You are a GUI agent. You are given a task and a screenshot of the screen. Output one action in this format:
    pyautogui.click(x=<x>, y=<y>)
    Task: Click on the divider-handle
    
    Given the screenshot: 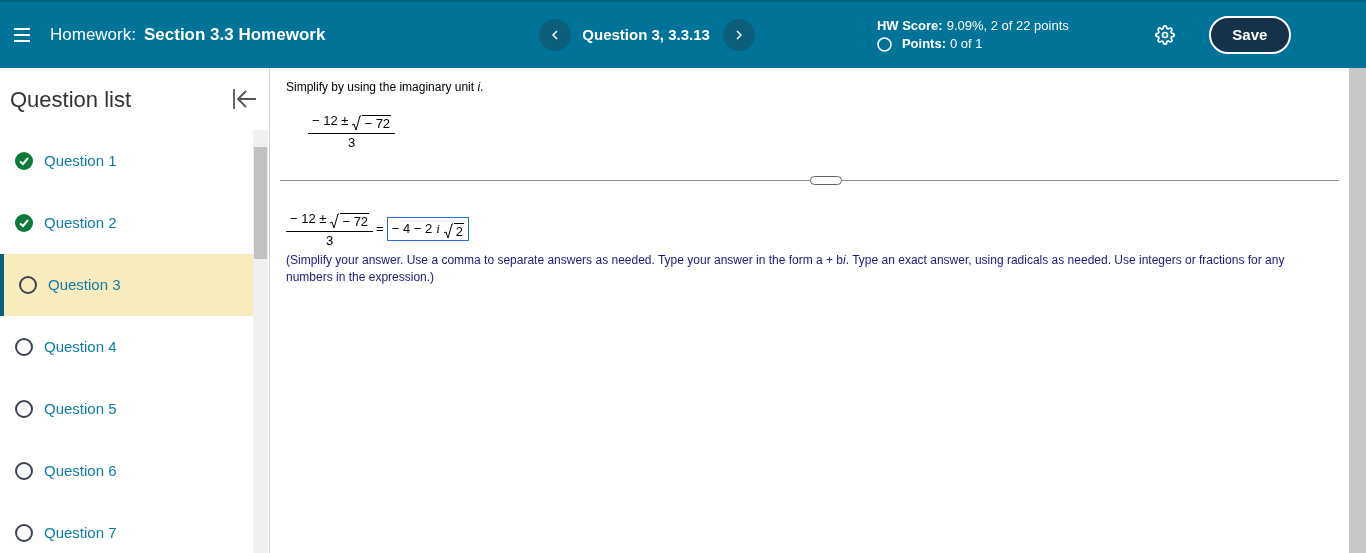 What is the action you would take?
    pyautogui.click(x=825, y=180)
    